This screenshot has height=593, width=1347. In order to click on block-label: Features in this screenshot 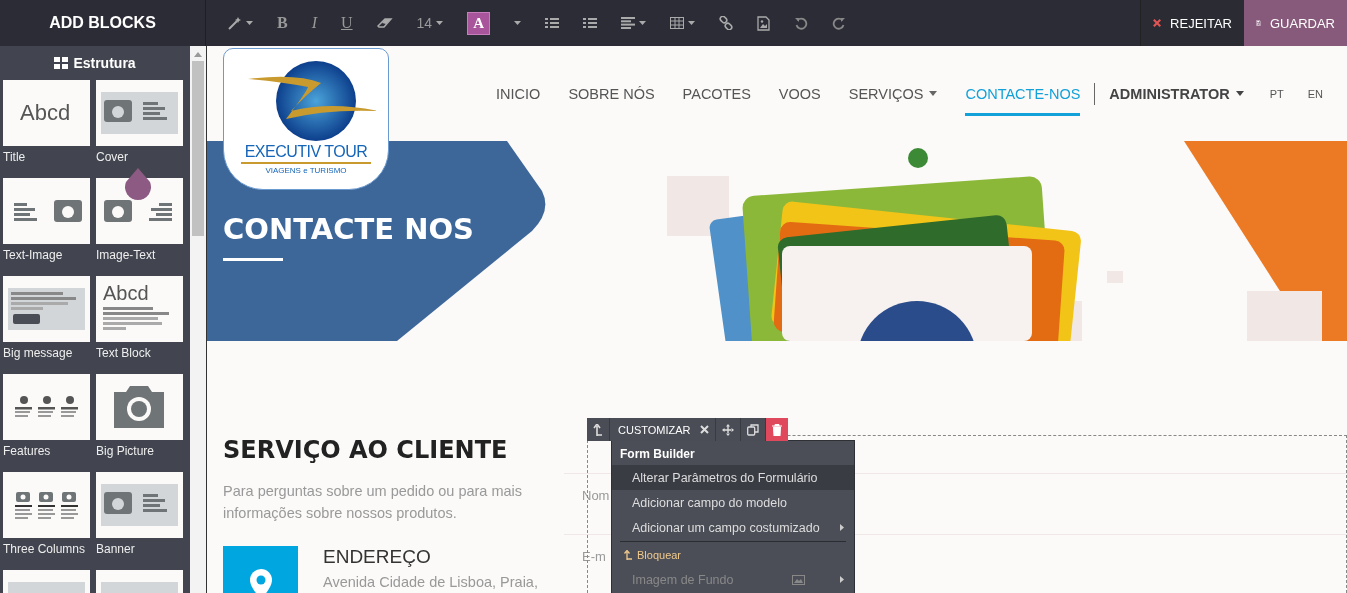, I will do `click(27, 451)`.